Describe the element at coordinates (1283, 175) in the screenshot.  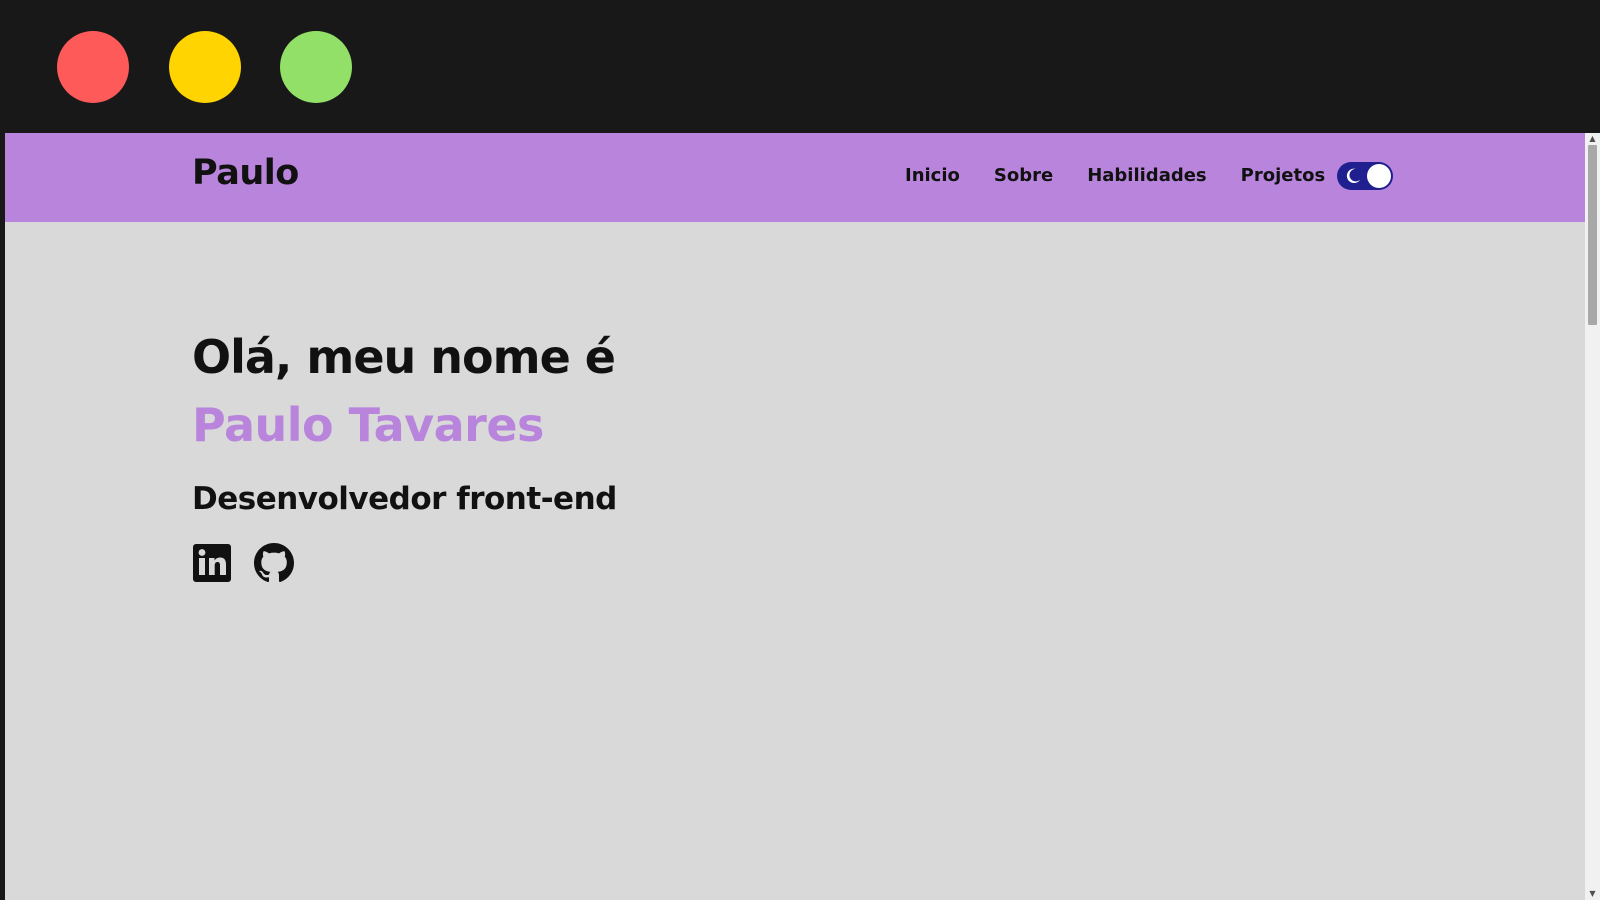
I see `nav-link-projetos: Projetos` at that location.